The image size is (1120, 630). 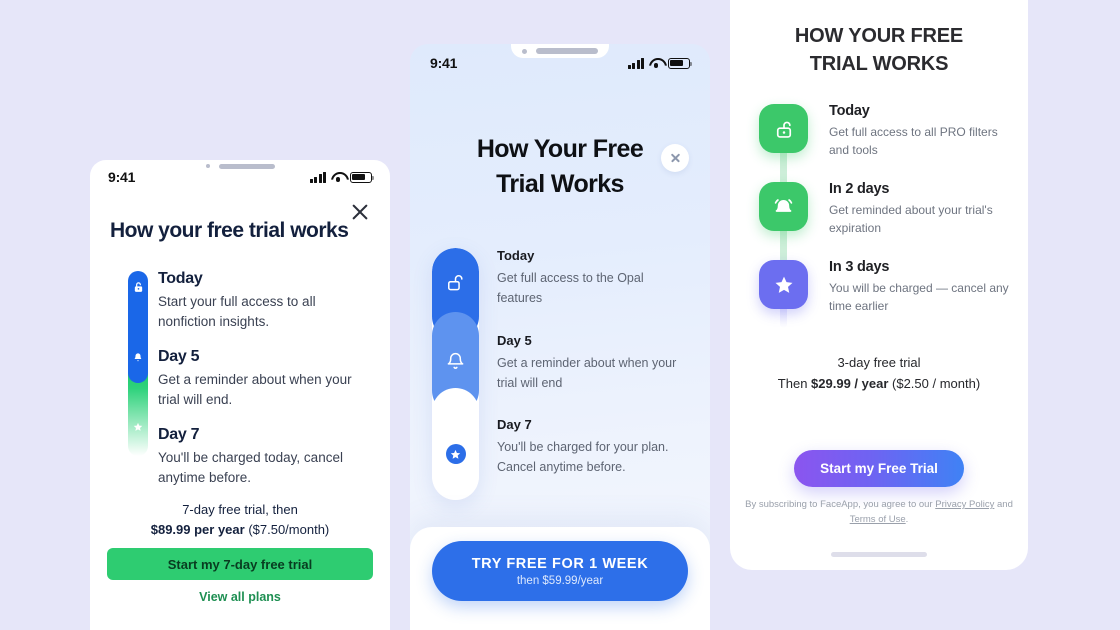 I want to click on start-trial-button: Start my 7-day free trial, so click(x=240, y=564).